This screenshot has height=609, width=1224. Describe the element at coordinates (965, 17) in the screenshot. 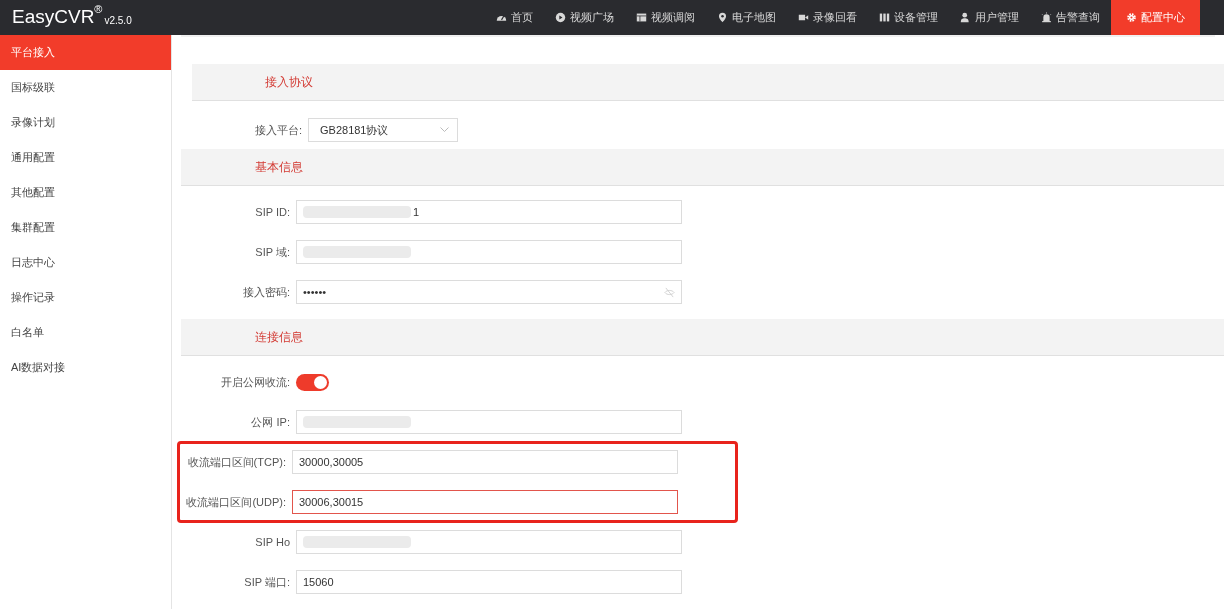

I see `user-icon` at that location.